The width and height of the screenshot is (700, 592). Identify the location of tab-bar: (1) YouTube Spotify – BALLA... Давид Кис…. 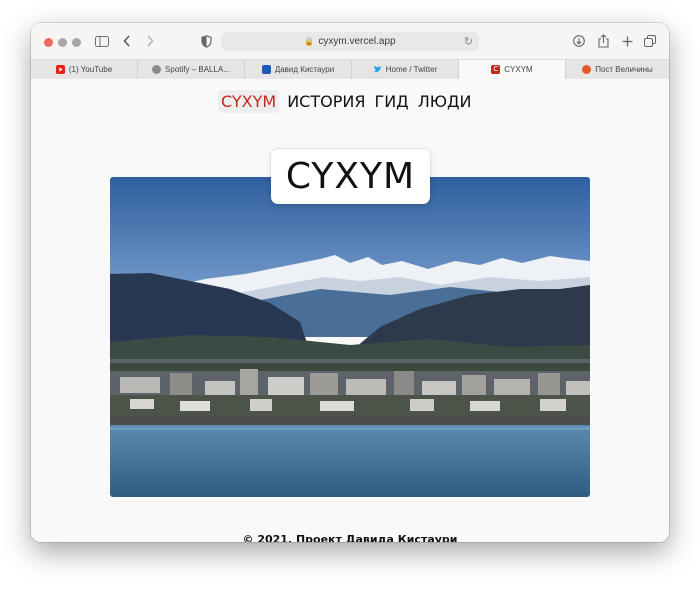
(350, 69).